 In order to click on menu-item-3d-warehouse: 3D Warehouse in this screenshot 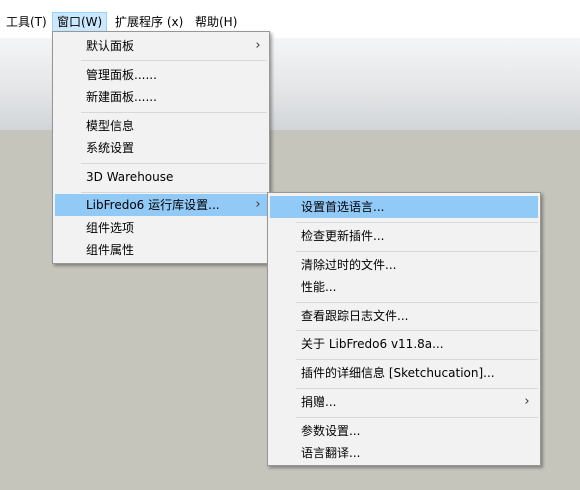, I will do `click(161, 177)`.